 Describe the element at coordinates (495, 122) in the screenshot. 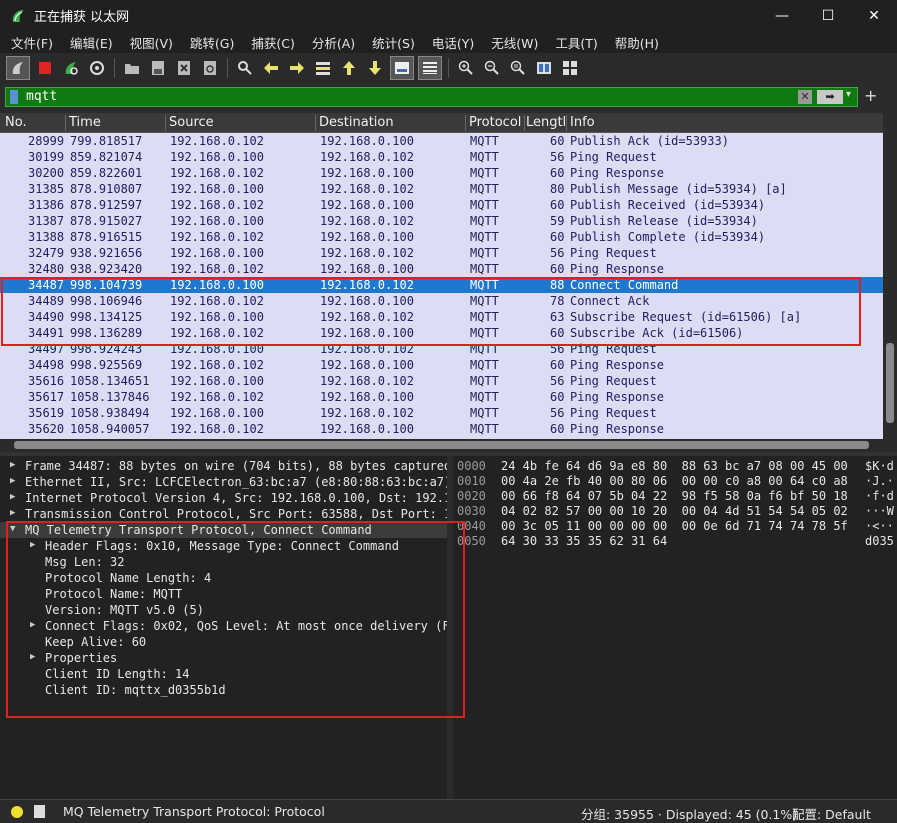

I see `col-header-protocol: Protocol` at that location.